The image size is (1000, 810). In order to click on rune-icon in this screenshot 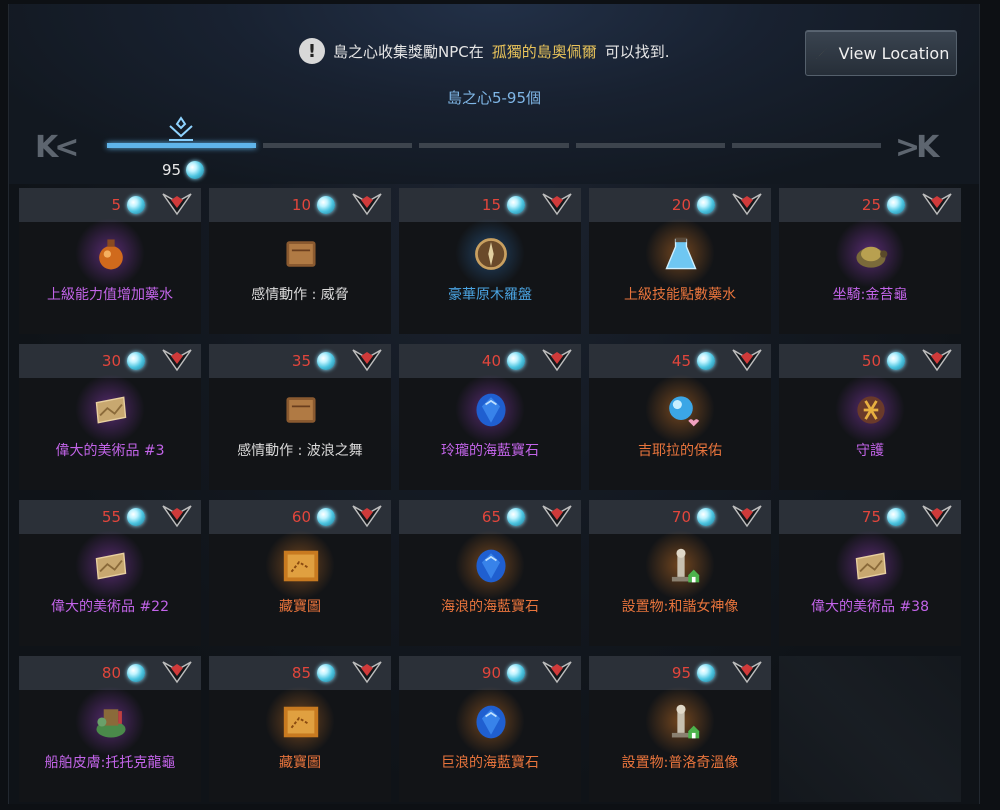, I will do `click(871, 410)`.